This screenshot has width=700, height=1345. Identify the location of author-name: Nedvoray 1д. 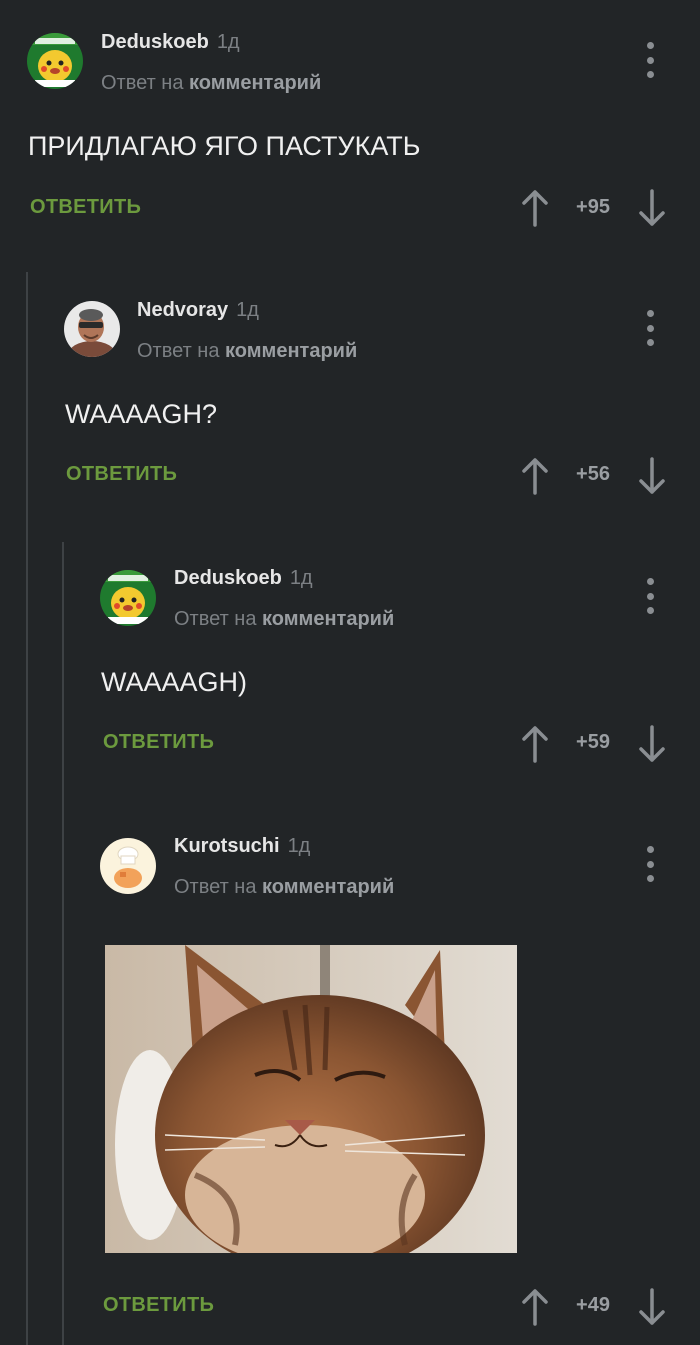
(198, 310).